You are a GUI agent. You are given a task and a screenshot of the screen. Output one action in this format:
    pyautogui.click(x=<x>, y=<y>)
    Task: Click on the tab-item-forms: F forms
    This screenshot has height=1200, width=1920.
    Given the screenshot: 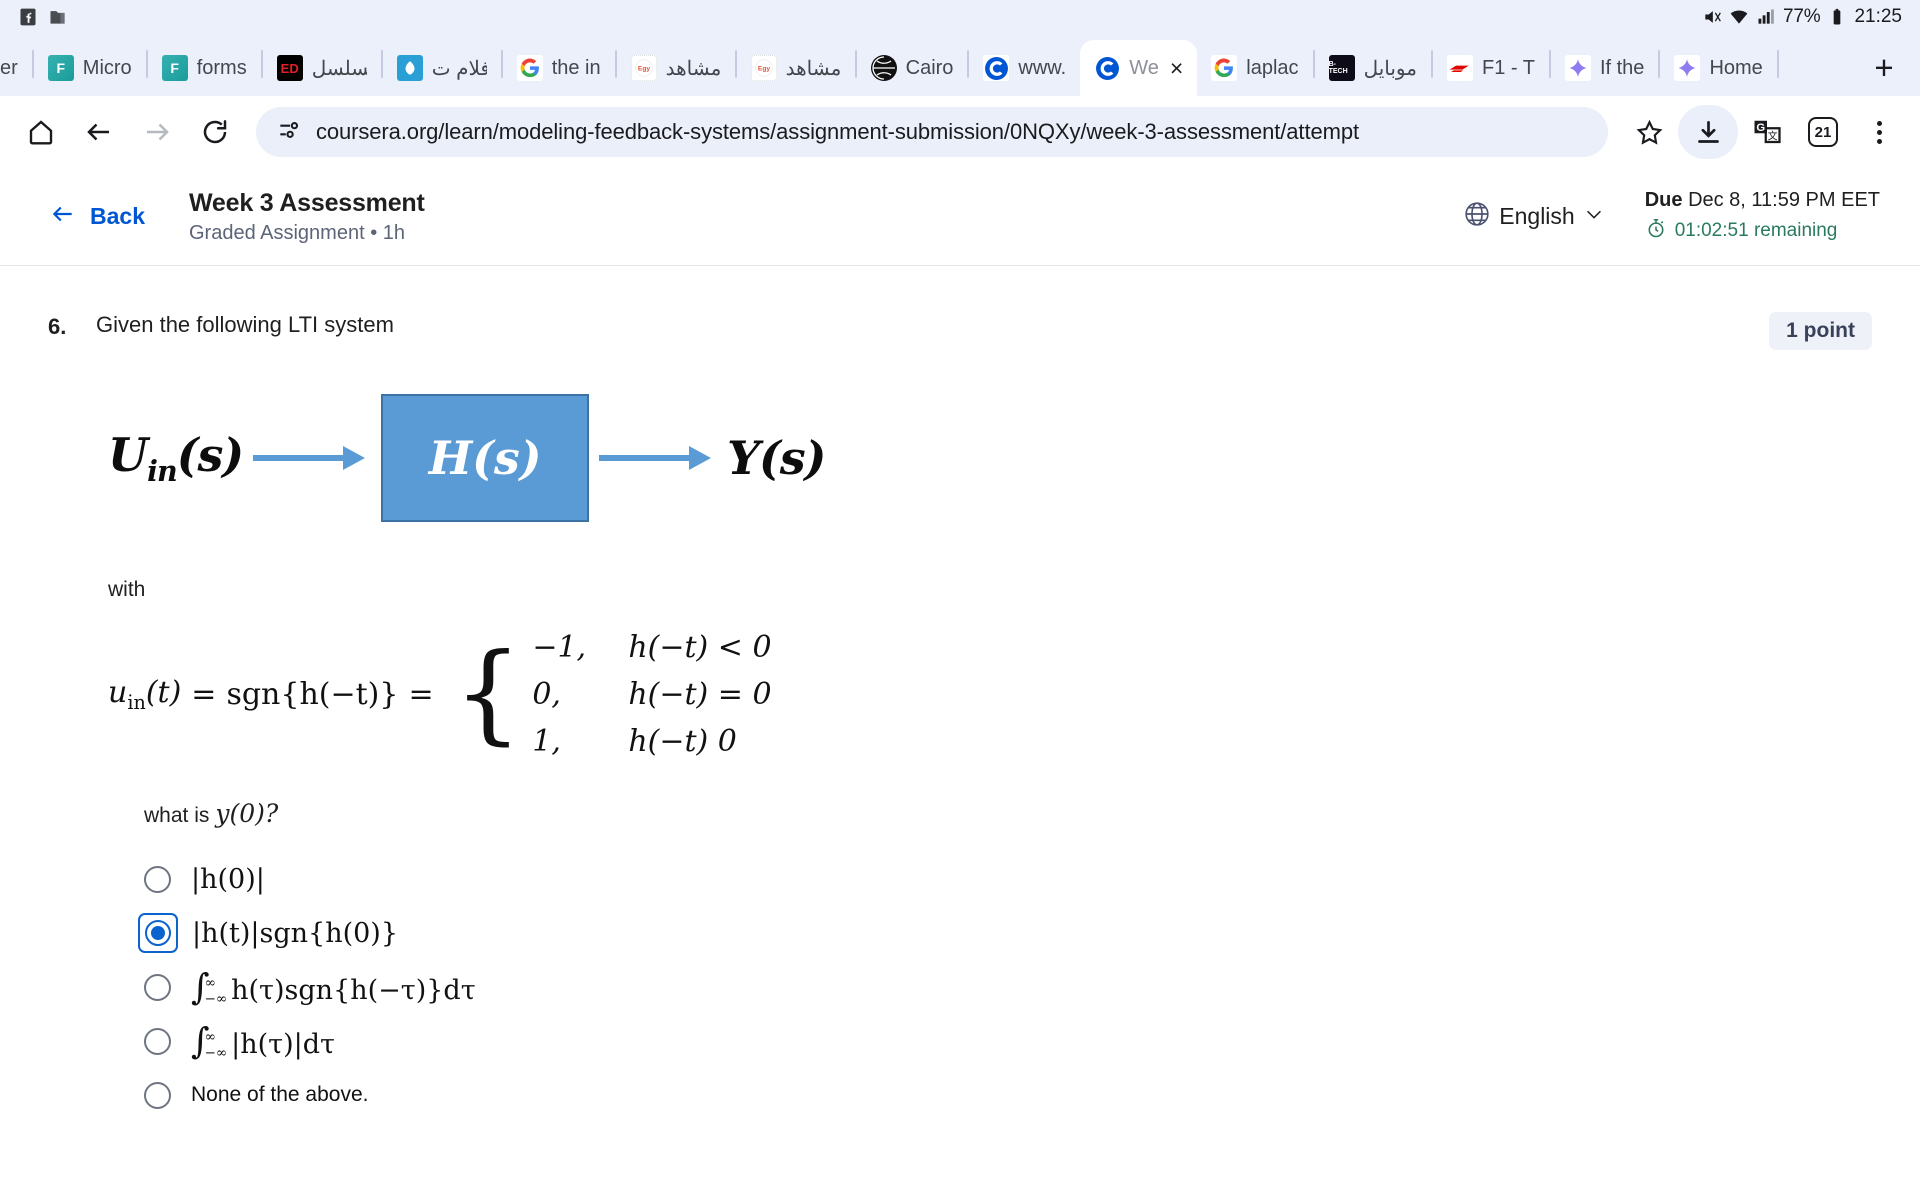 What is the action you would take?
    pyautogui.click(x=204, y=68)
    